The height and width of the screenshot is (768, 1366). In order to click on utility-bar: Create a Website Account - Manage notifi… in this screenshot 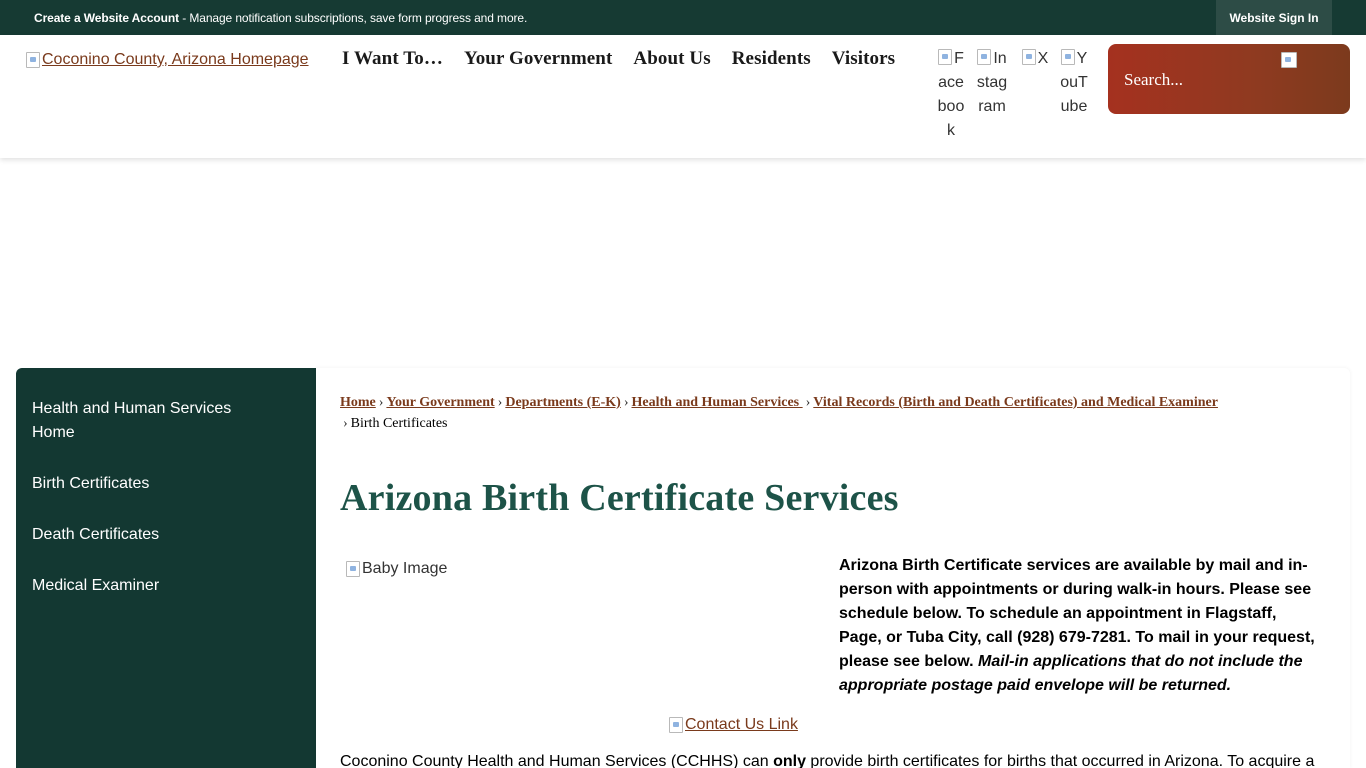, I will do `click(683, 17)`.